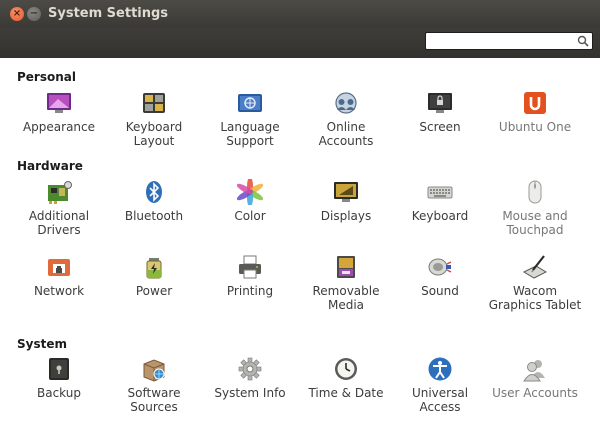  Describe the element at coordinates (535, 192) in the screenshot. I see `mouse-icon` at that location.